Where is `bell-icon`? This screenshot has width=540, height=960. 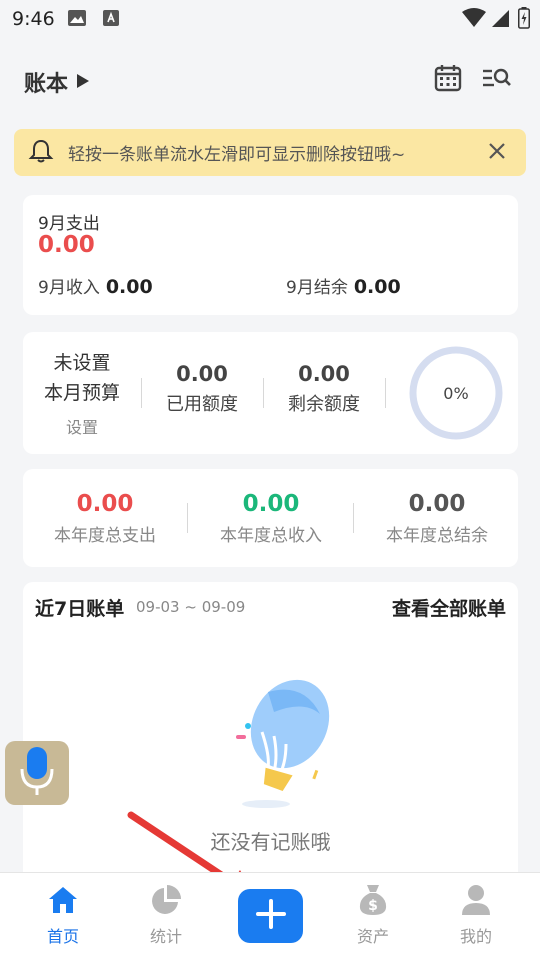
bell-icon is located at coordinates (41, 153).